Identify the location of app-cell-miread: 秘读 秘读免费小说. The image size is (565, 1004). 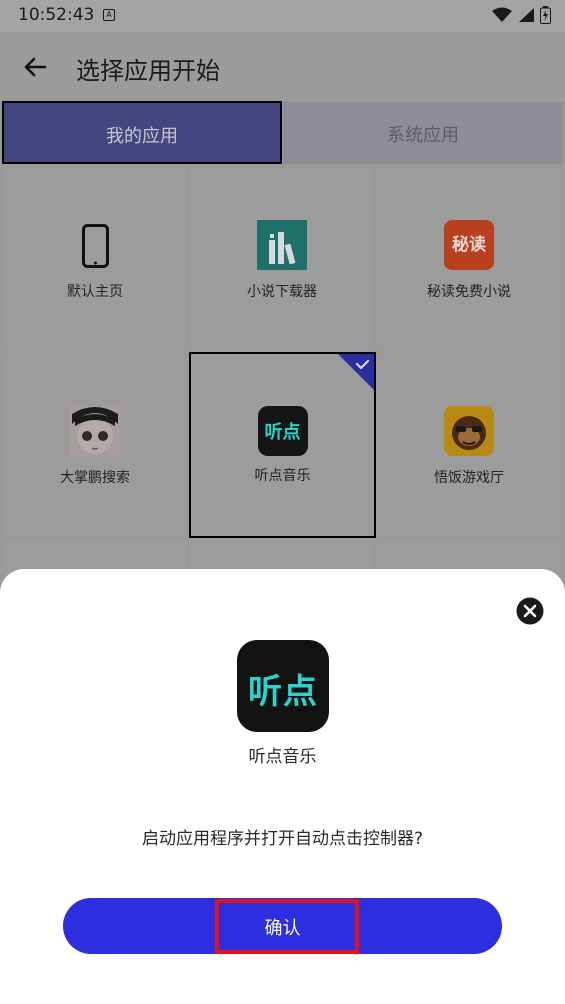
(469, 259).